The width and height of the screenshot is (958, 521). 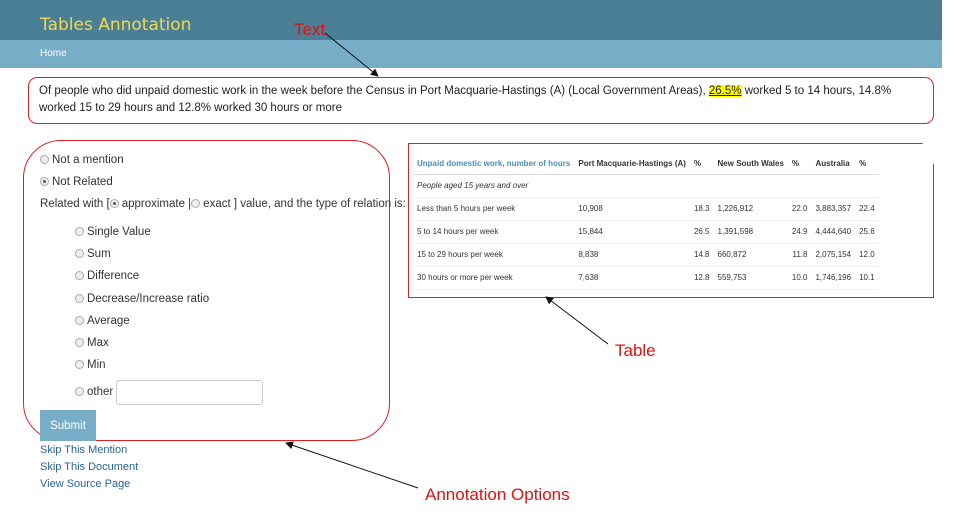 I want to click on arrow-to-table, so click(x=577, y=320).